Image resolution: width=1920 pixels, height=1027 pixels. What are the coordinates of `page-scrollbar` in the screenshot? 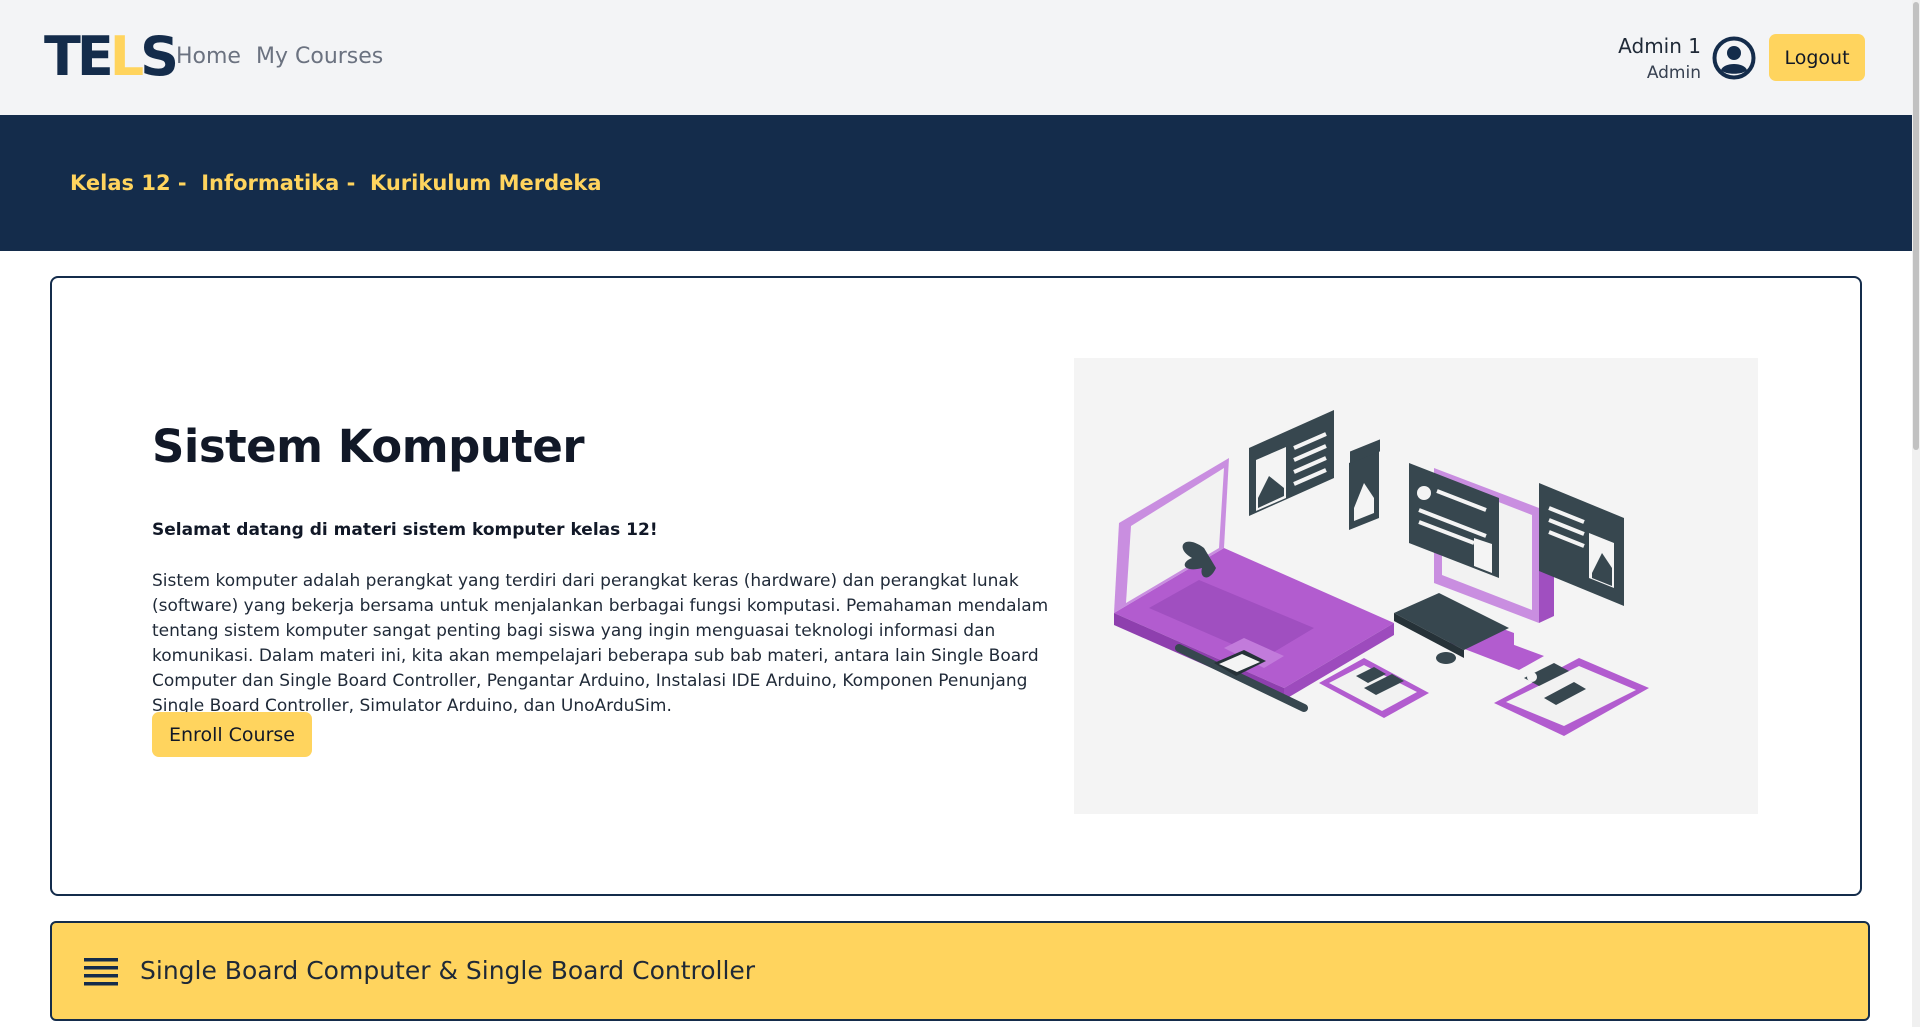 It's located at (1916, 513).